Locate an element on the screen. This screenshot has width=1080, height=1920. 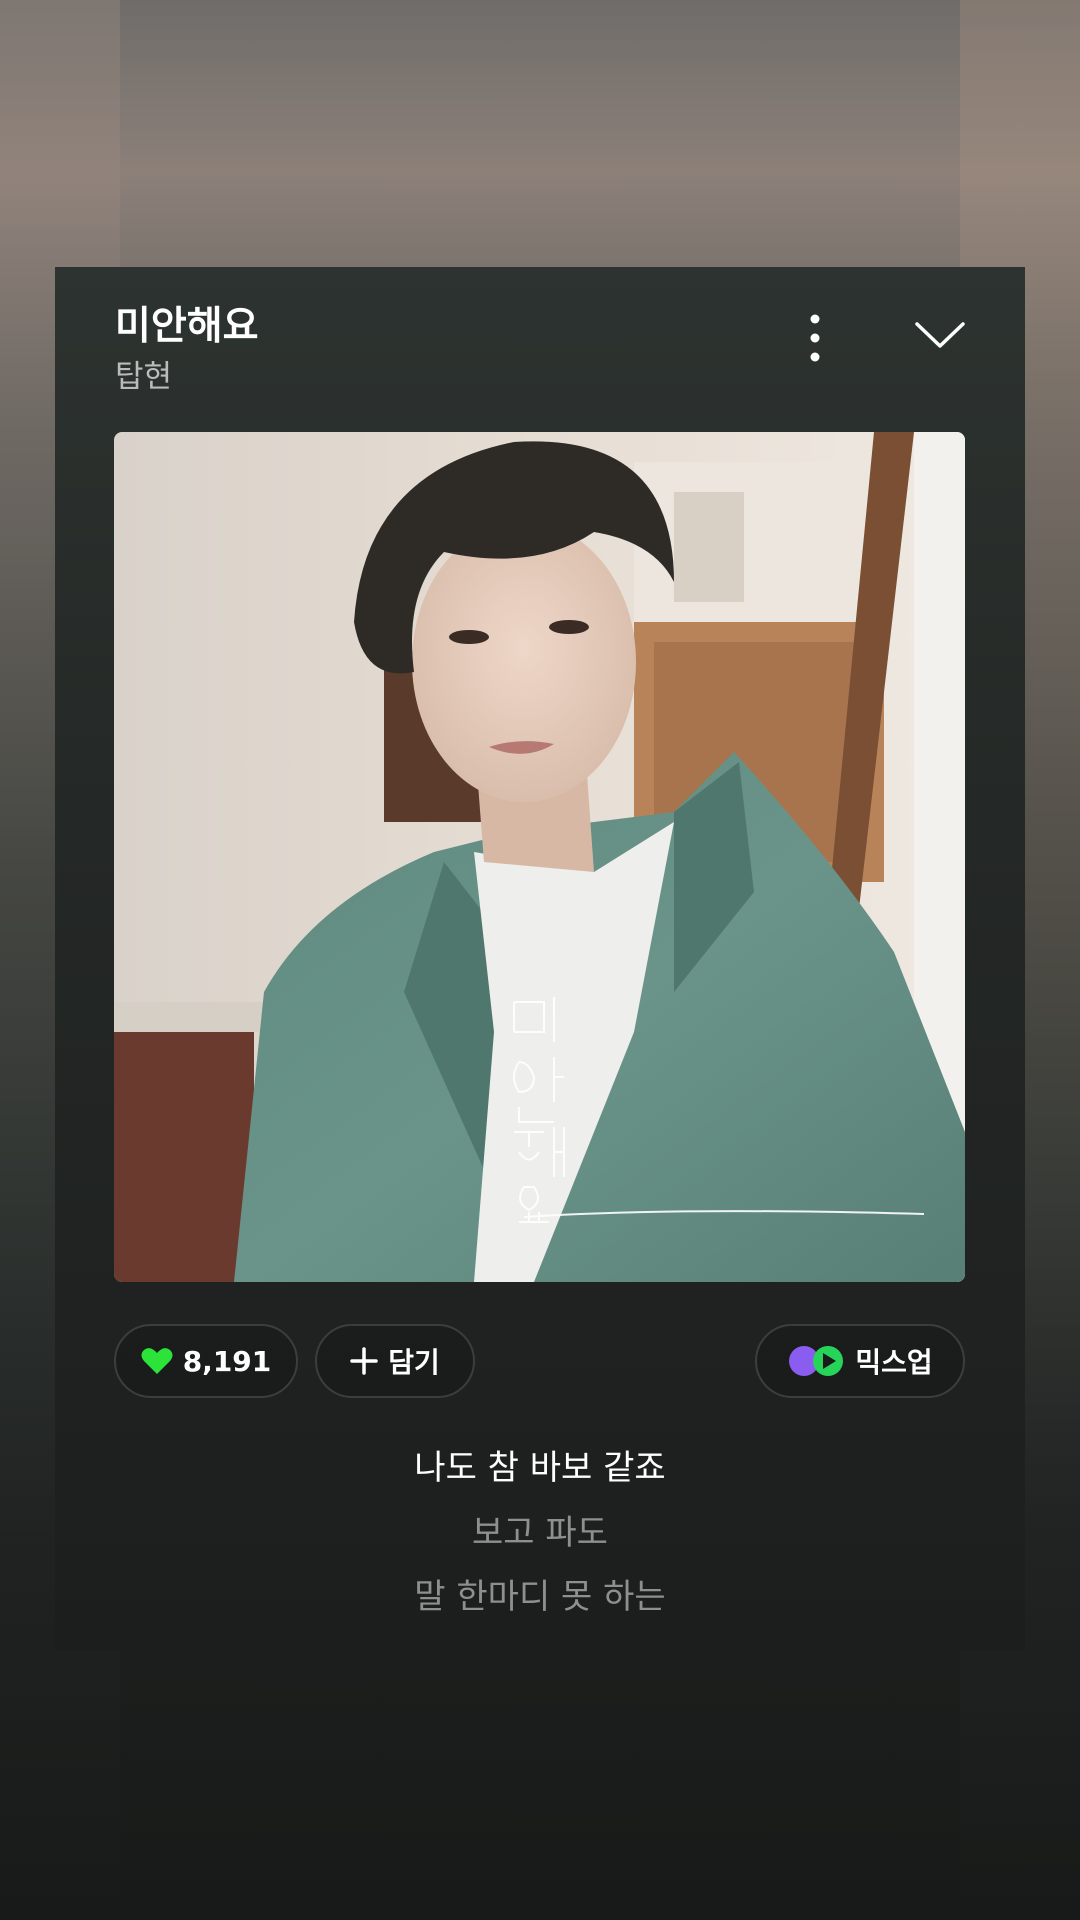
chevron-down-icon is located at coordinates (940, 337).